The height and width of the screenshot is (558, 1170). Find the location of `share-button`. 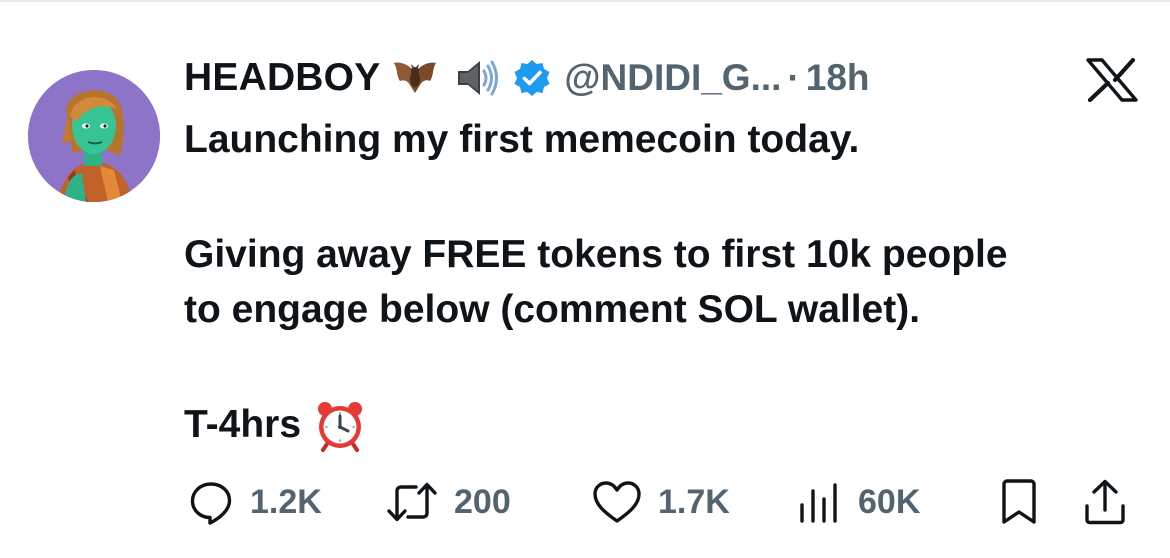

share-button is located at coordinates (1105, 502).